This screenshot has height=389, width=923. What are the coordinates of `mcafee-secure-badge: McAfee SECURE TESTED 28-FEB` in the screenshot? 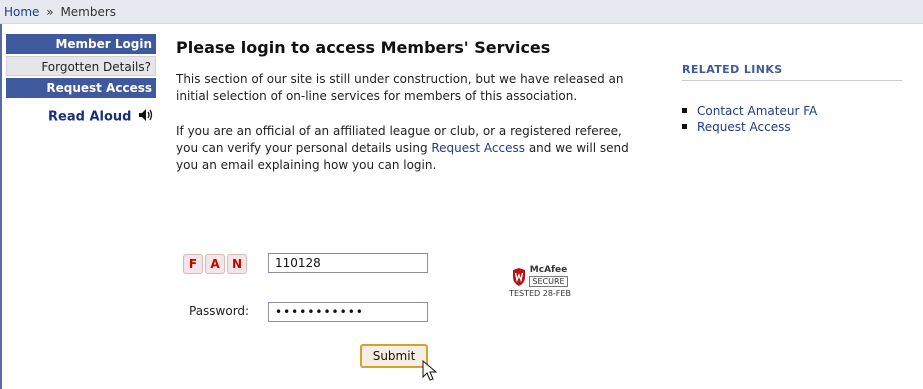 It's located at (540, 282).